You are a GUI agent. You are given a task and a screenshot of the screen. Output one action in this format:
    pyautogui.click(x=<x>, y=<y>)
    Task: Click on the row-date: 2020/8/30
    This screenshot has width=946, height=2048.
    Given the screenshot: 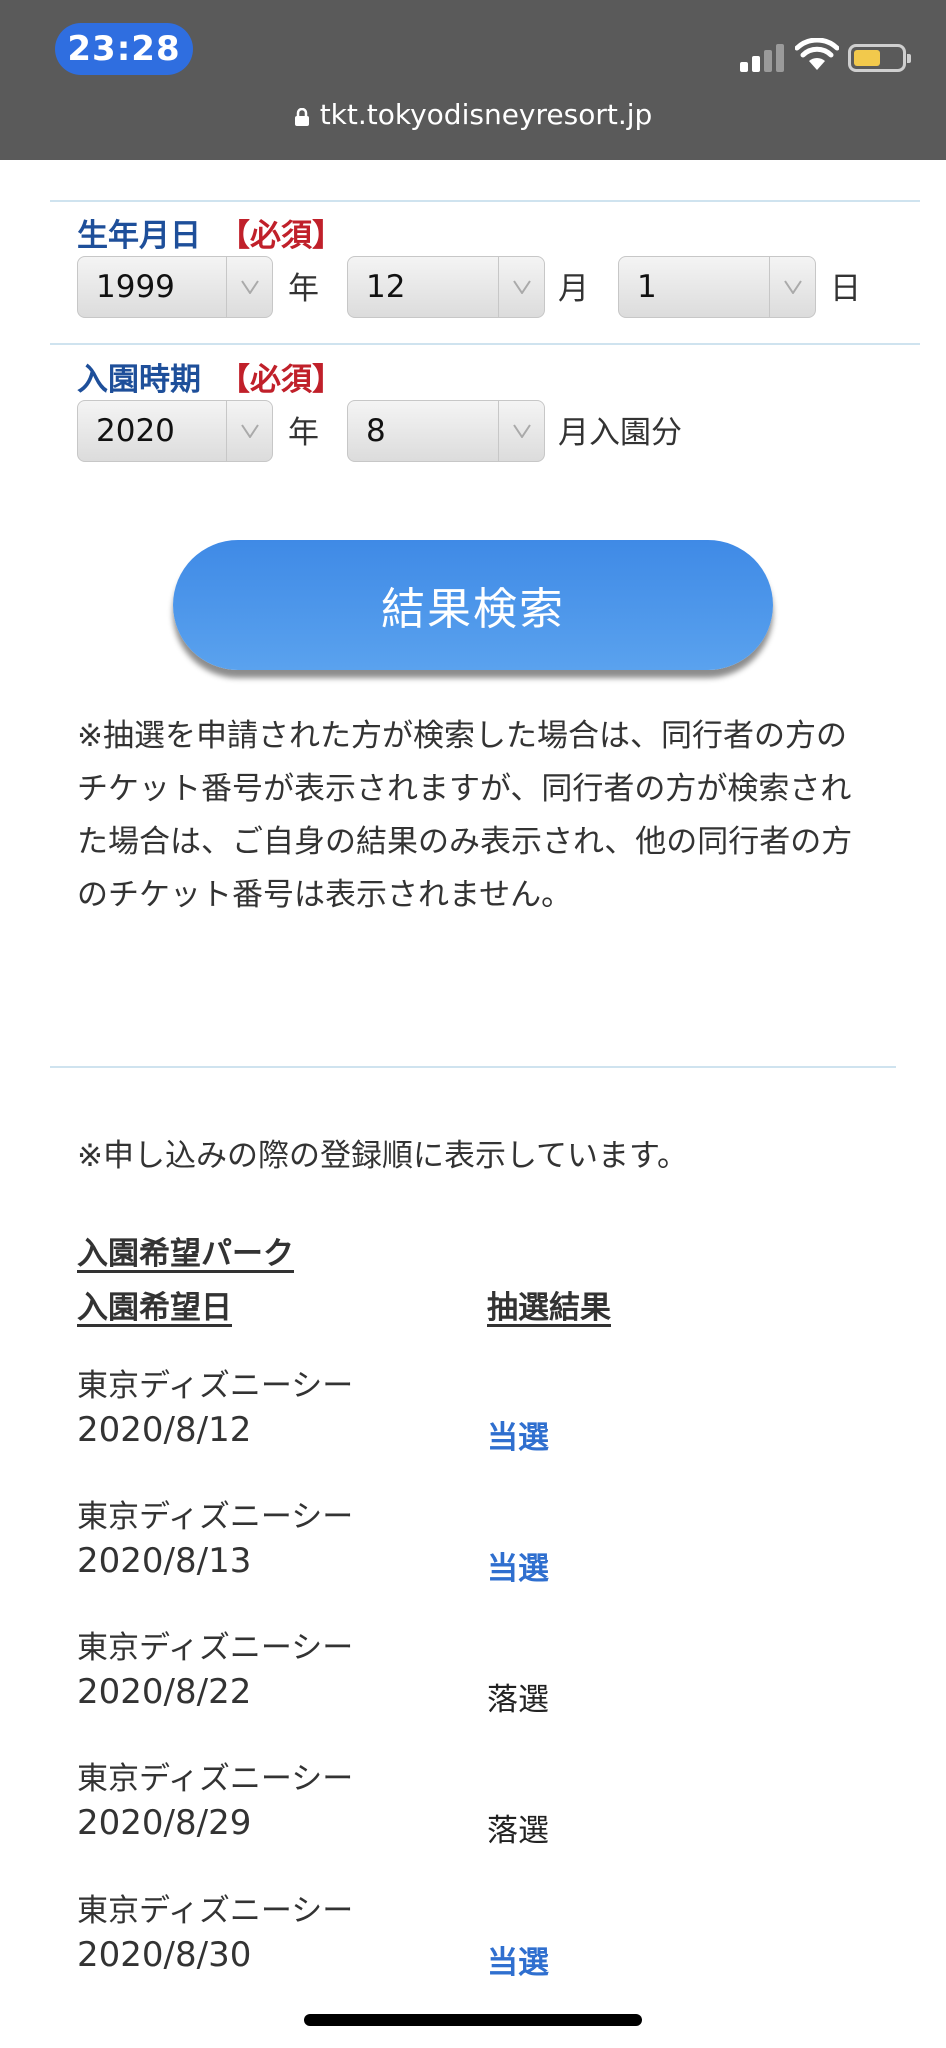 What is the action you would take?
    pyautogui.click(x=164, y=1955)
    